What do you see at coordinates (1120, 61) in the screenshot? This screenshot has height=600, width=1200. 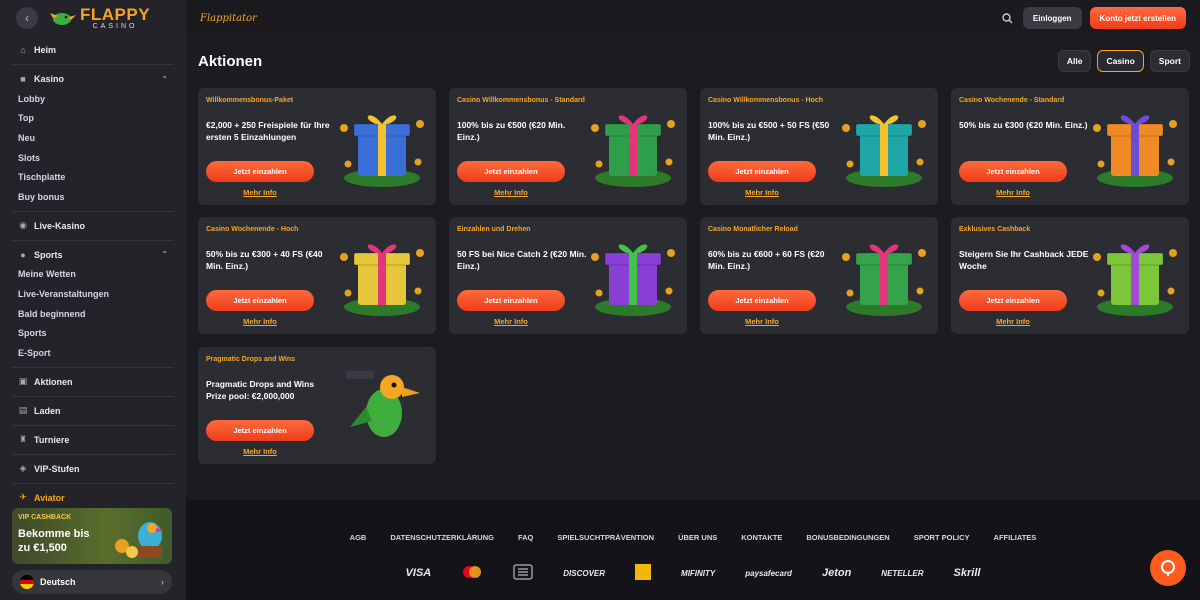 I see `filter-casino: Casino` at bounding box center [1120, 61].